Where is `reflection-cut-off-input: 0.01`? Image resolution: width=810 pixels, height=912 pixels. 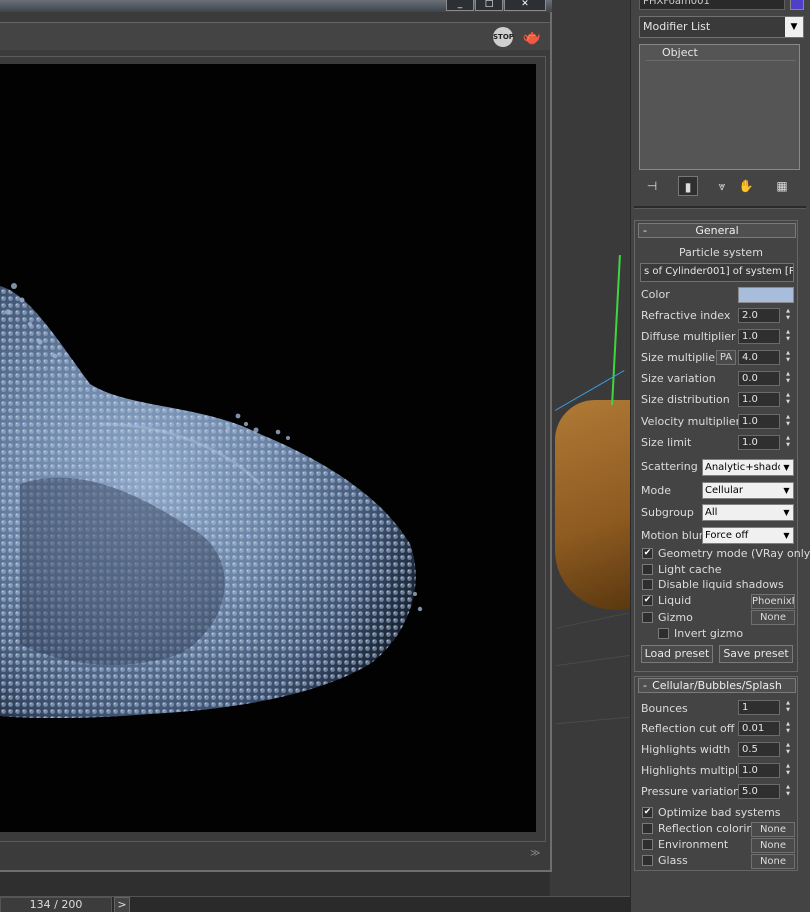
reflection-cut-off-input: 0.01 is located at coordinates (759, 728).